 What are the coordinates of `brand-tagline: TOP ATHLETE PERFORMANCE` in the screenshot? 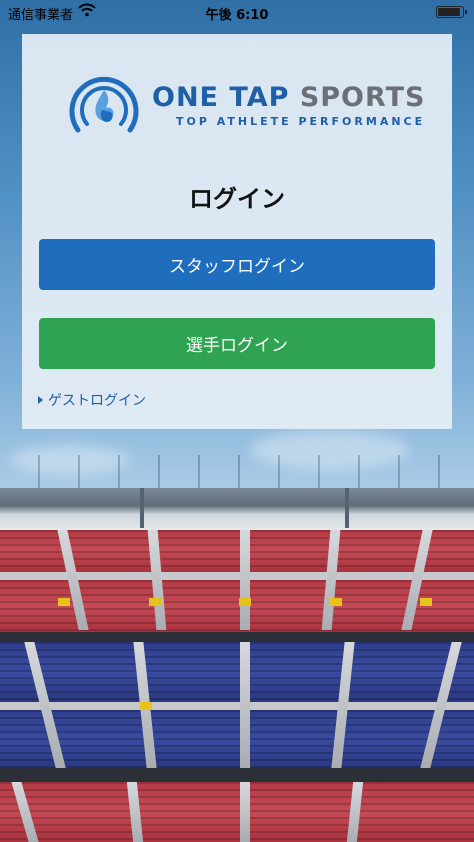 It's located at (301, 121).